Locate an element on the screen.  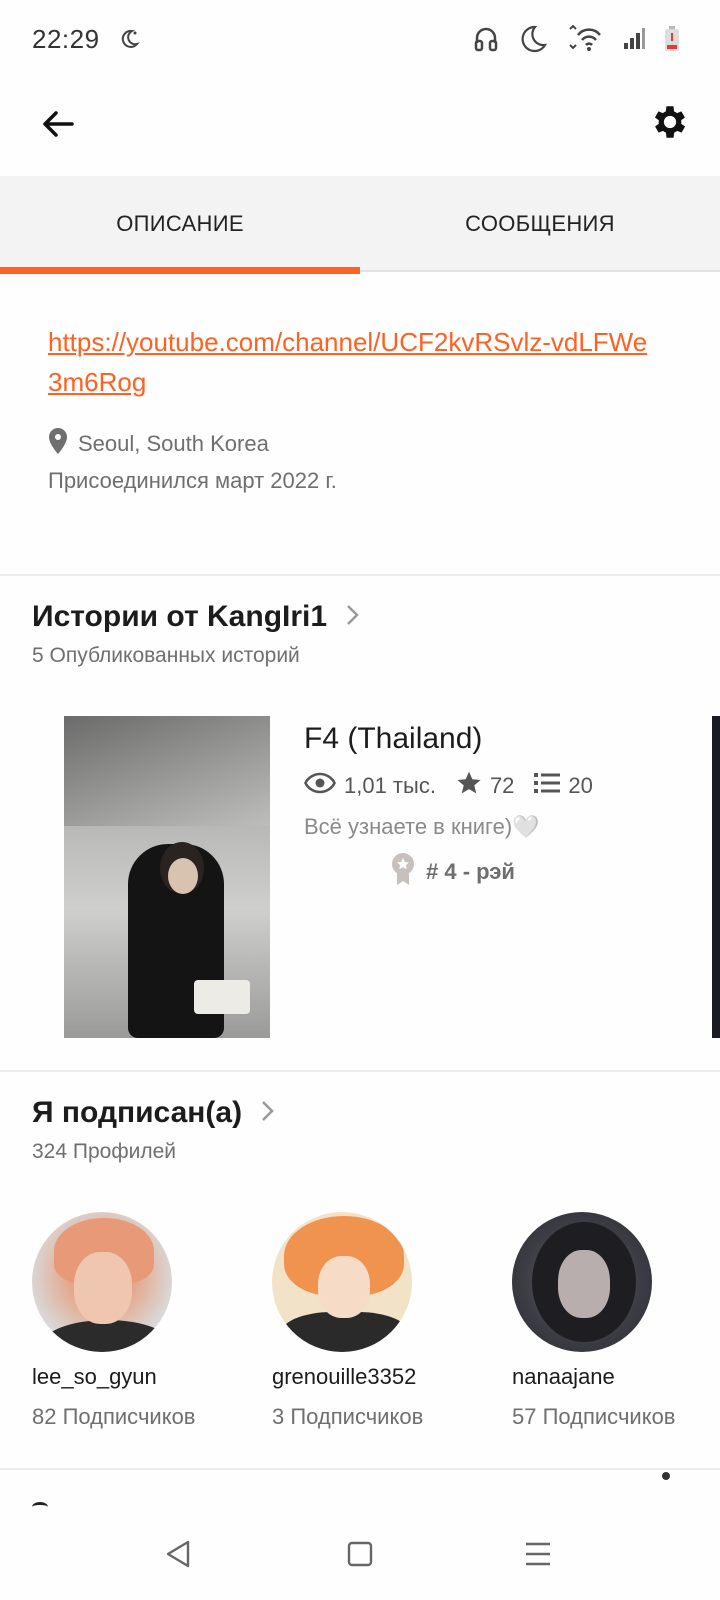
stories-header: Истории от KangIri1 is located at coordinates (195, 617).